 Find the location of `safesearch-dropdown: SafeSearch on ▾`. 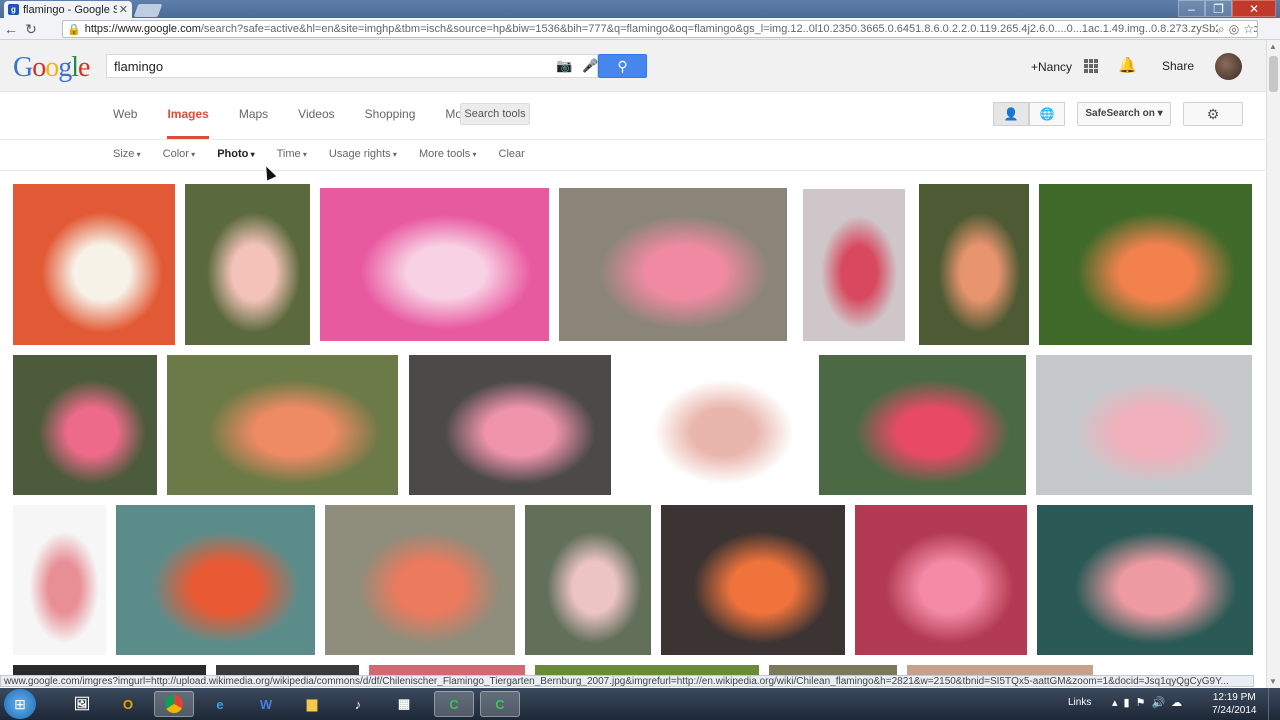

safesearch-dropdown: SafeSearch on ▾ is located at coordinates (1124, 114).